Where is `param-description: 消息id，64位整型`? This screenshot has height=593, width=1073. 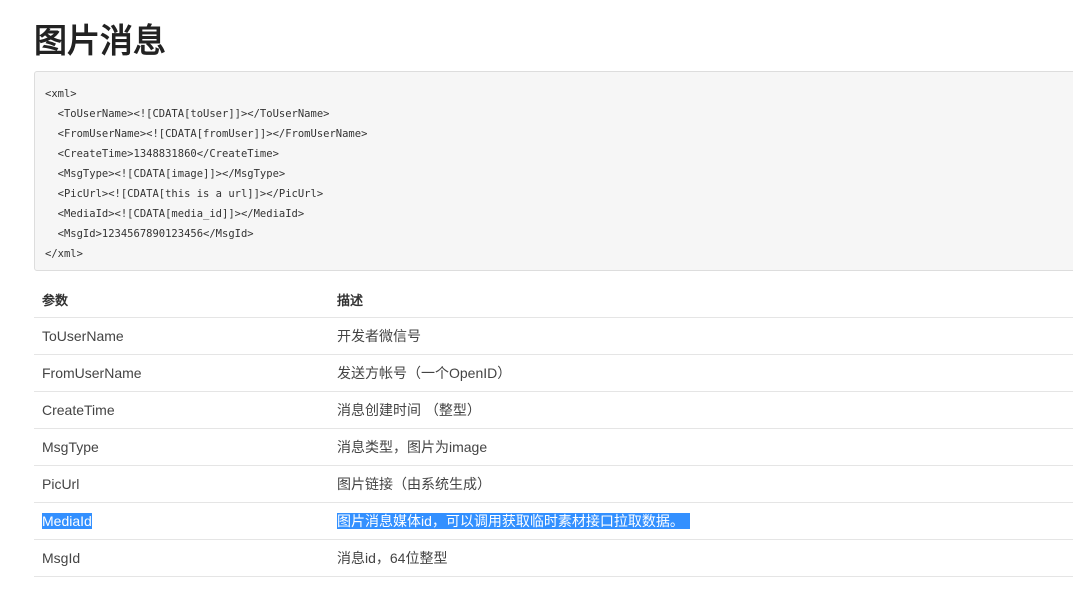
param-description: 消息id，64位整型 is located at coordinates (392, 558).